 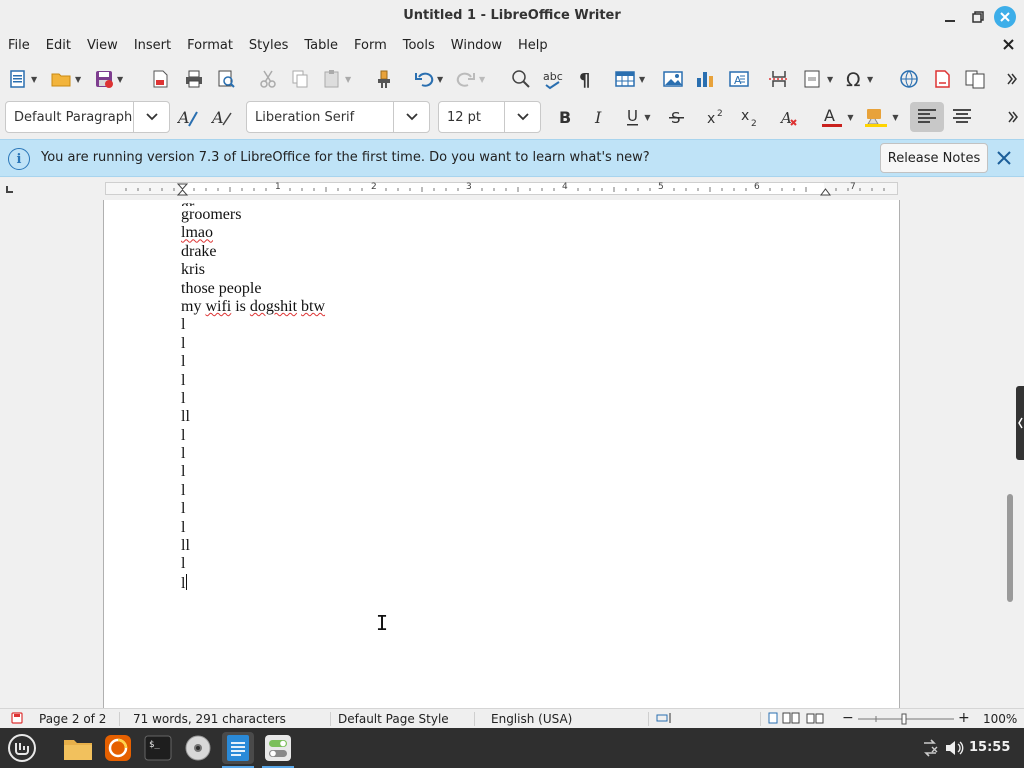 I want to click on undo-button: ▼, so click(x=428, y=79).